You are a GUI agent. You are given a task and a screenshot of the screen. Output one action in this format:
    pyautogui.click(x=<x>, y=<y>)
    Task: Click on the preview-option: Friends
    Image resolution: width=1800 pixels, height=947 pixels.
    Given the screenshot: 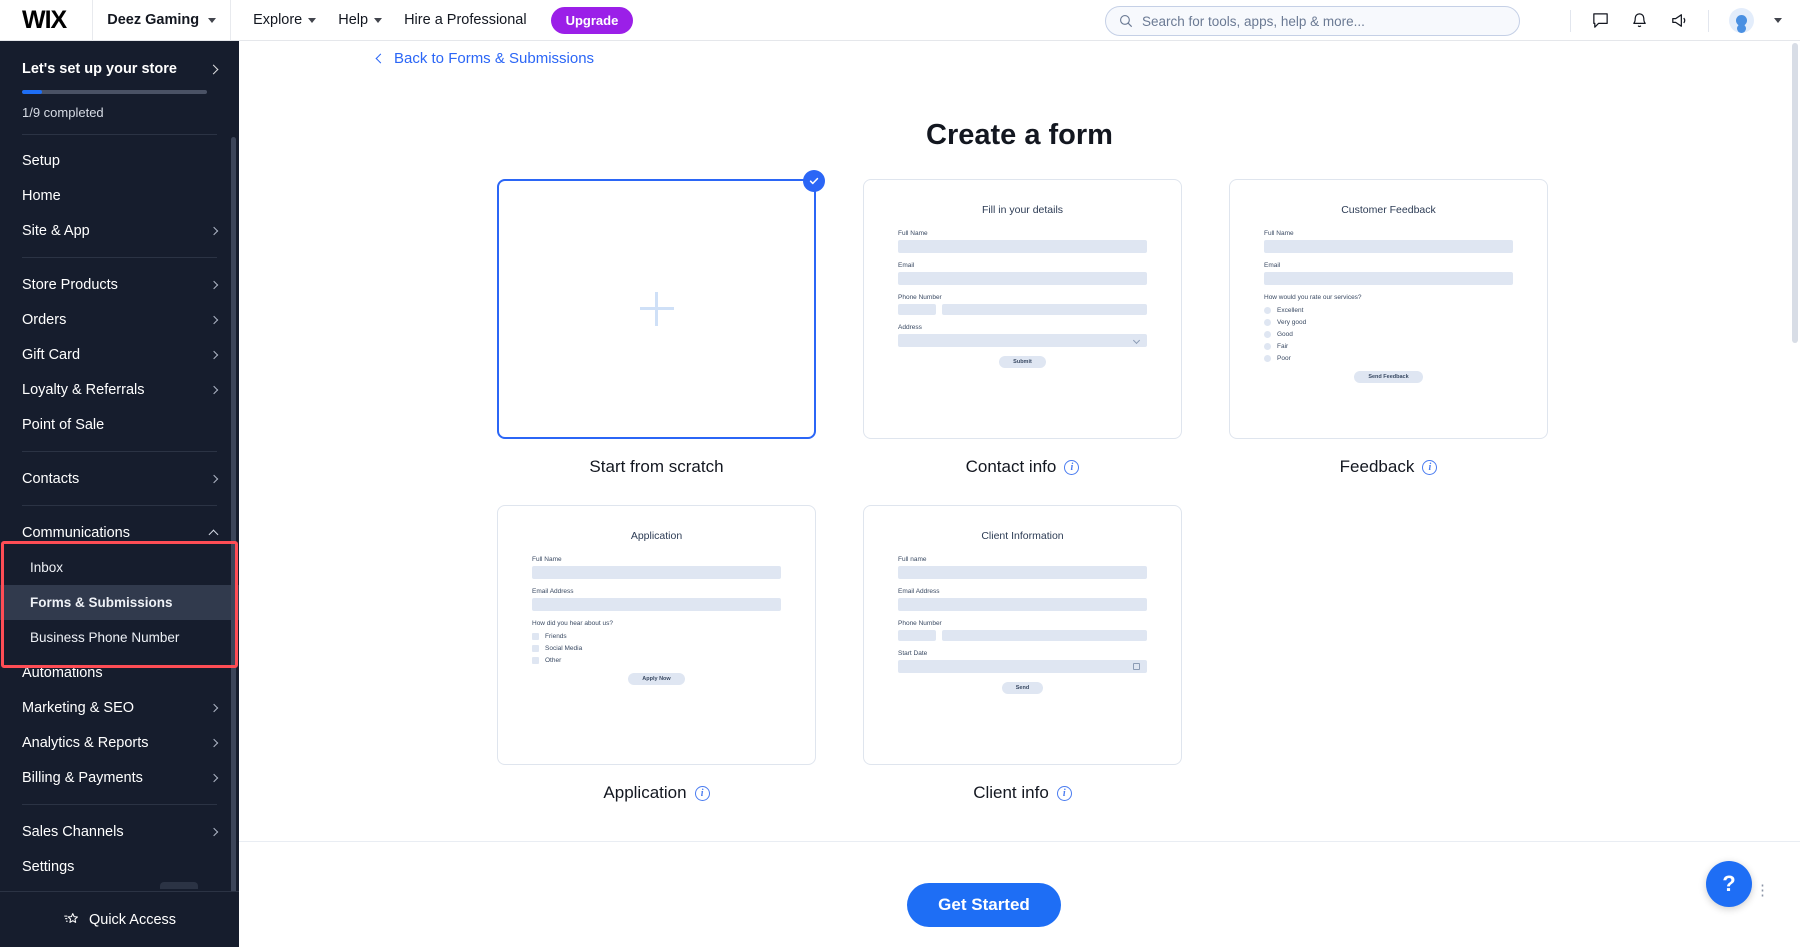 What is the action you would take?
    pyautogui.click(x=656, y=636)
    